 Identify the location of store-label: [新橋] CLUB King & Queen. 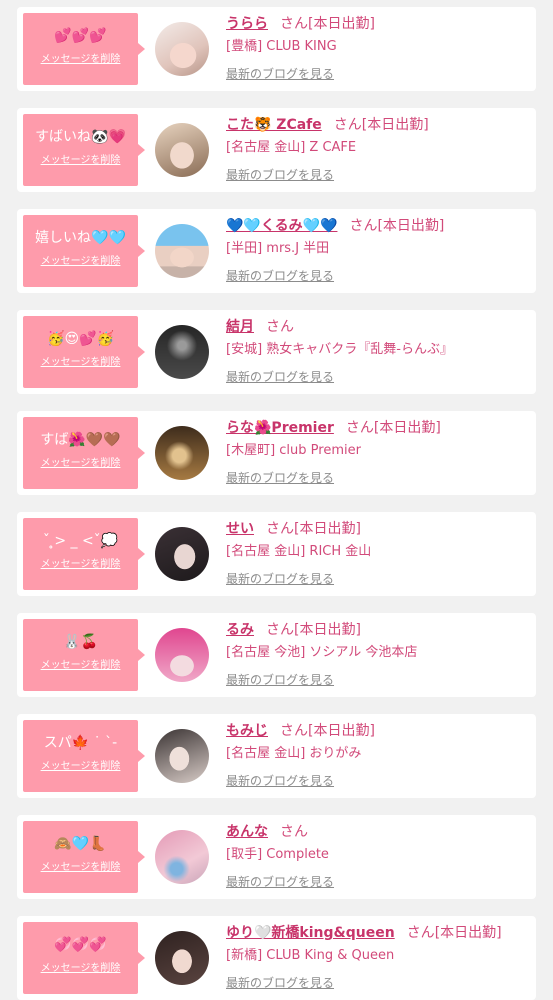
(310, 955).